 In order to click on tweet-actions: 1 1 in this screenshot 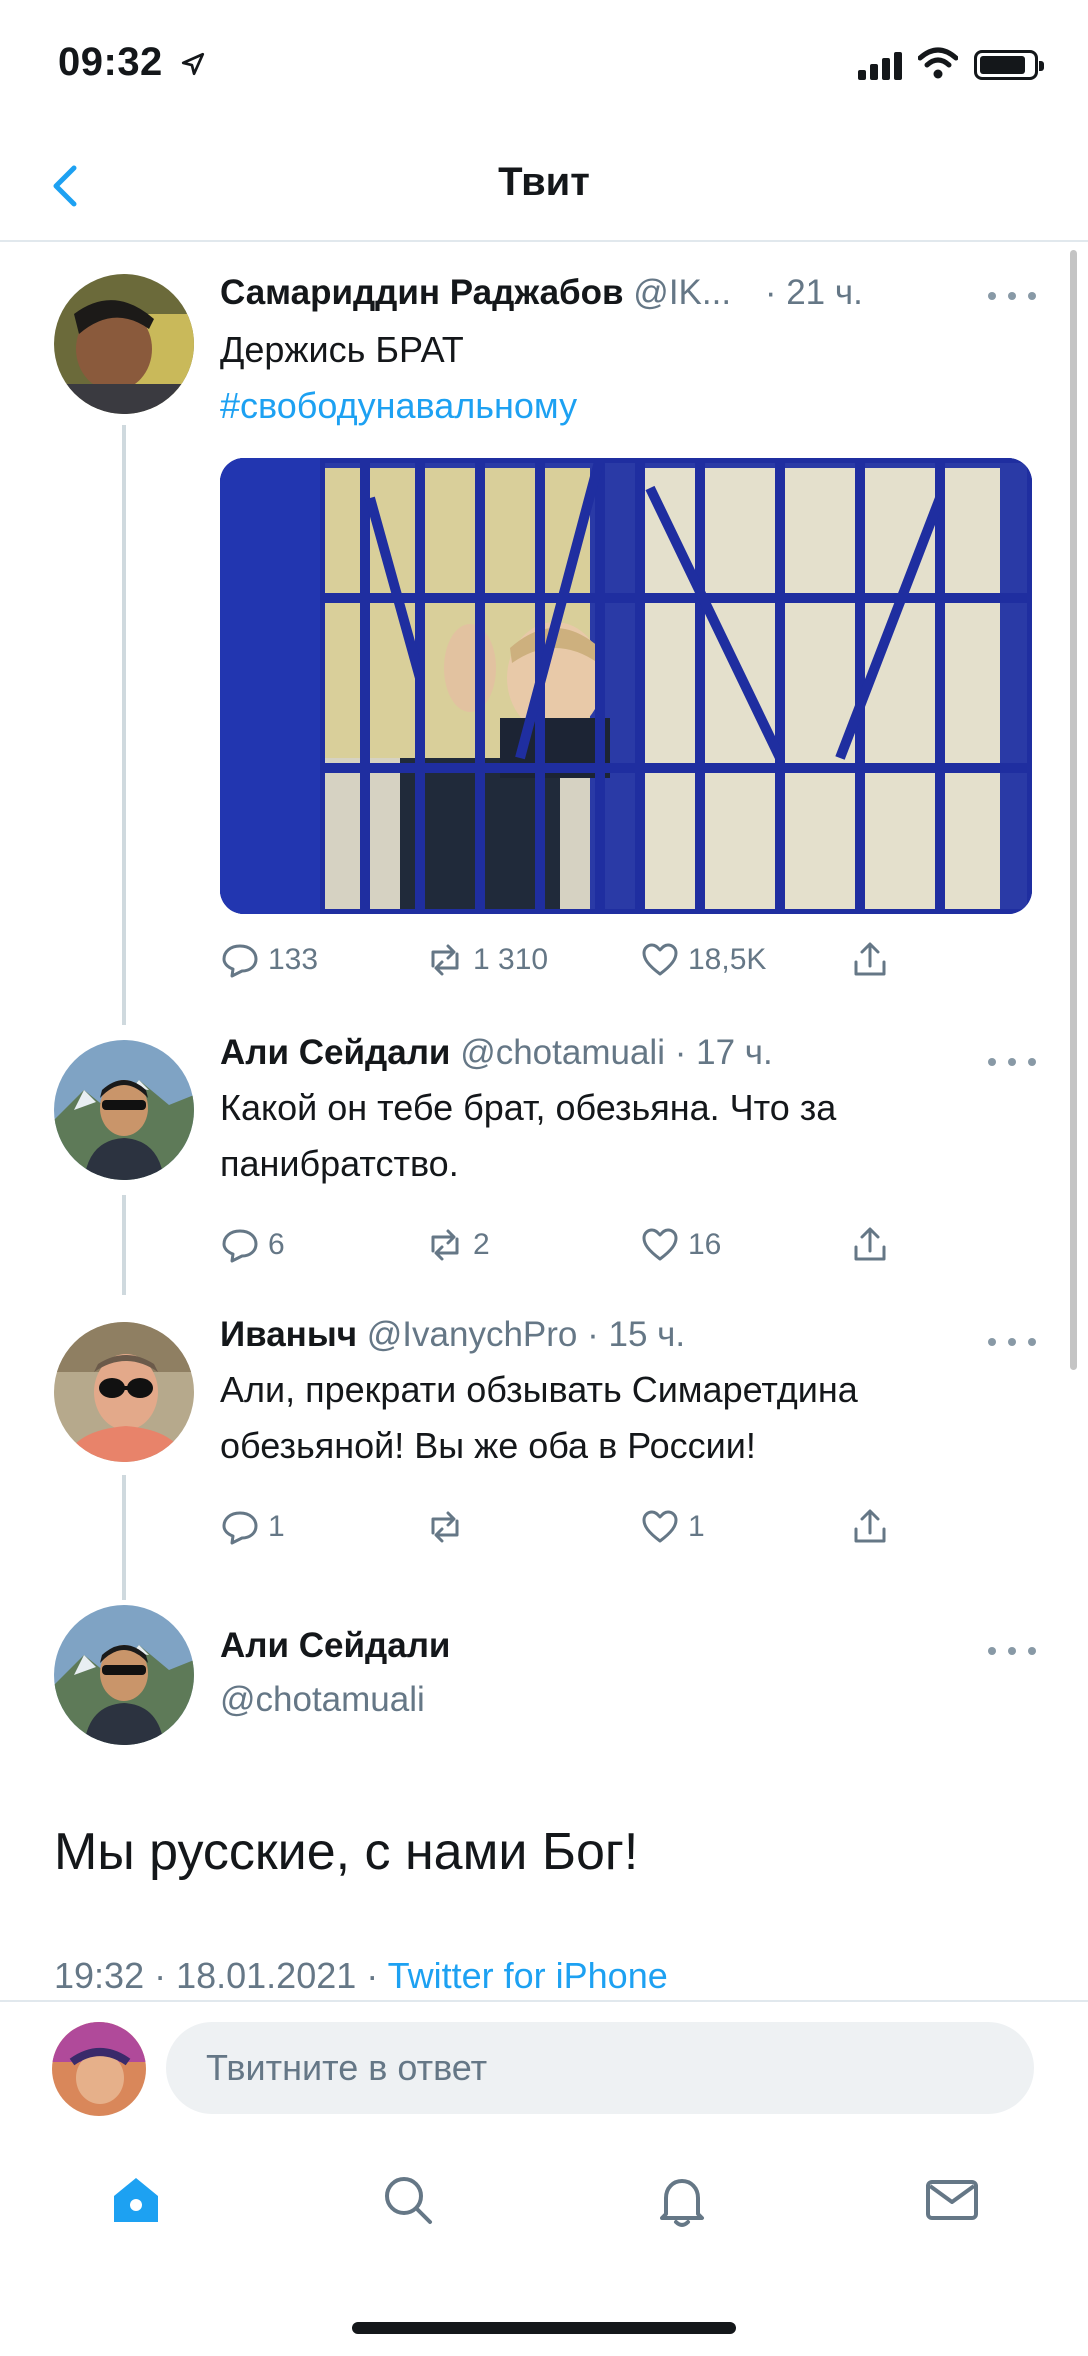, I will do `click(570, 1527)`.